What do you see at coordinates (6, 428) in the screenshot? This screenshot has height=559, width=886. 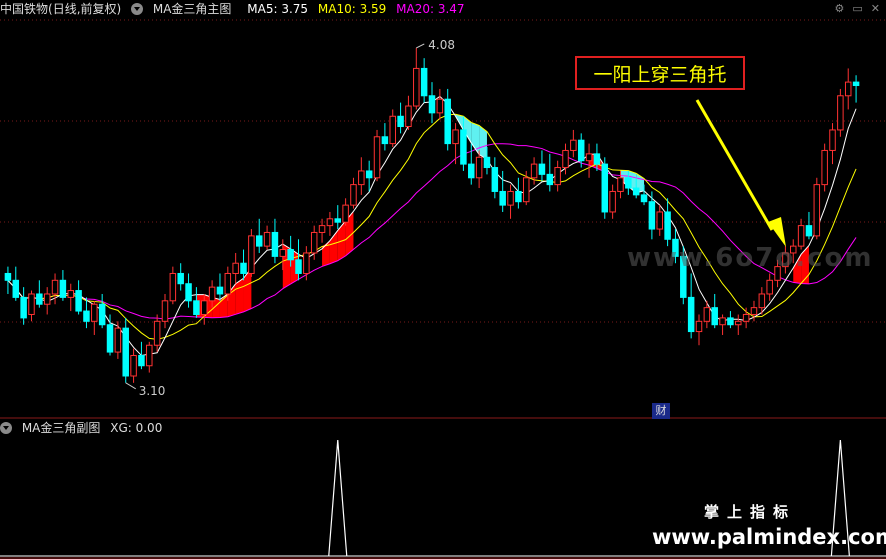 I see `sub-indicator-menu-icon` at bounding box center [6, 428].